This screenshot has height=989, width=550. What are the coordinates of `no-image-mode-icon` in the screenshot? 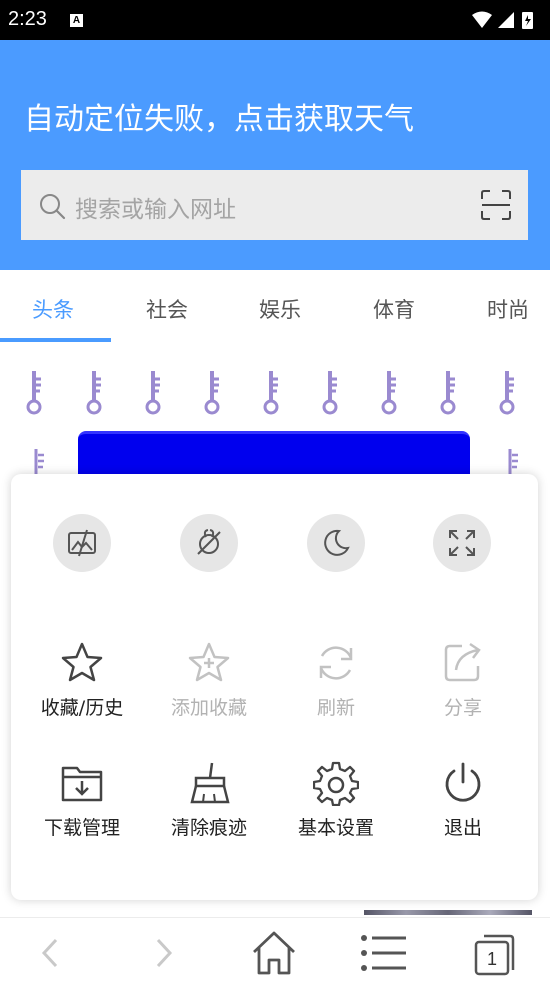 It's located at (82, 543).